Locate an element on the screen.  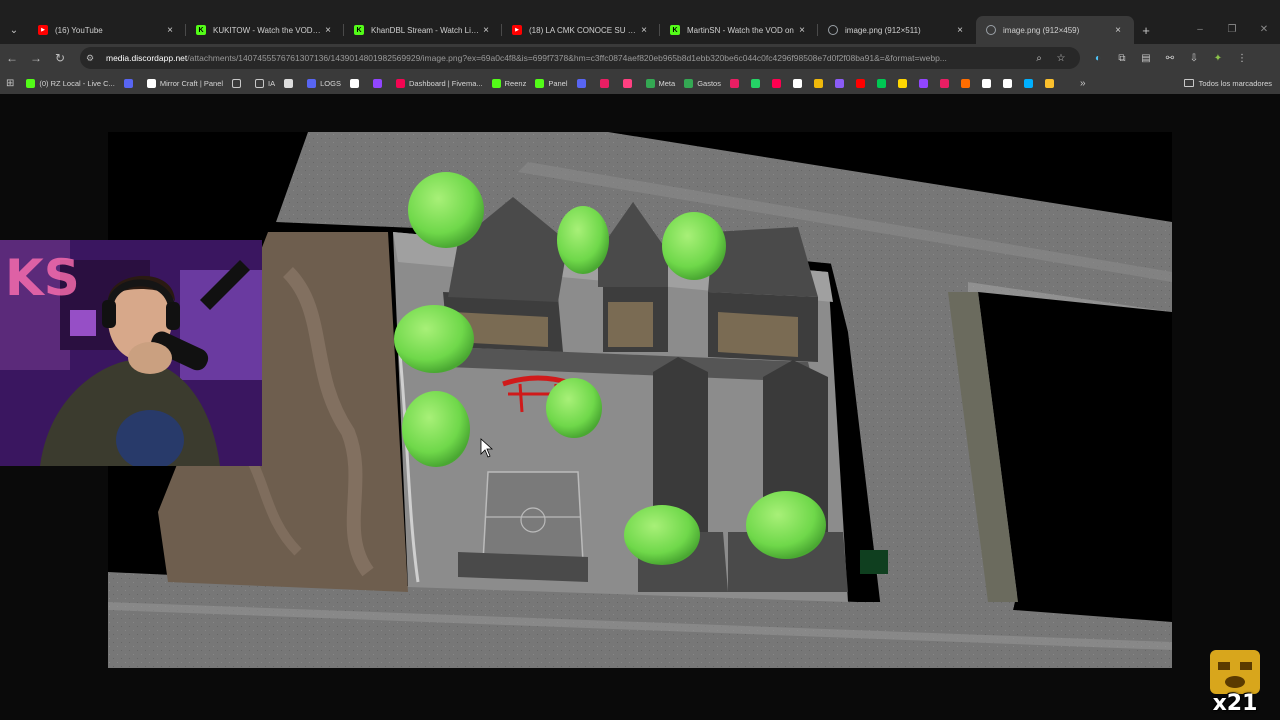
discord-icon is located at coordinates (581, 83).